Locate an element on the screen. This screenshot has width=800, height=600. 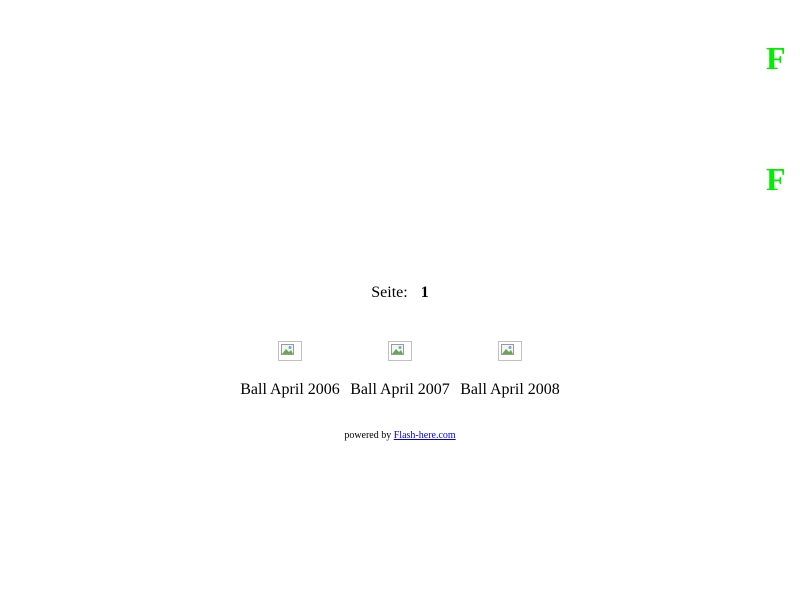
gallery-item: Ball April 2006 is located at coordinates (290, 370).